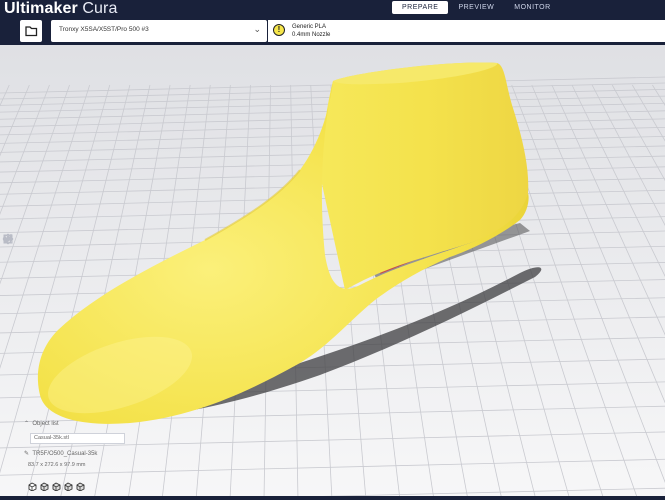 This screenshot has width=665, height=500. Describe the element at coordinates (332, 498) in the screenshot. I see `bottom-edge` at that location.